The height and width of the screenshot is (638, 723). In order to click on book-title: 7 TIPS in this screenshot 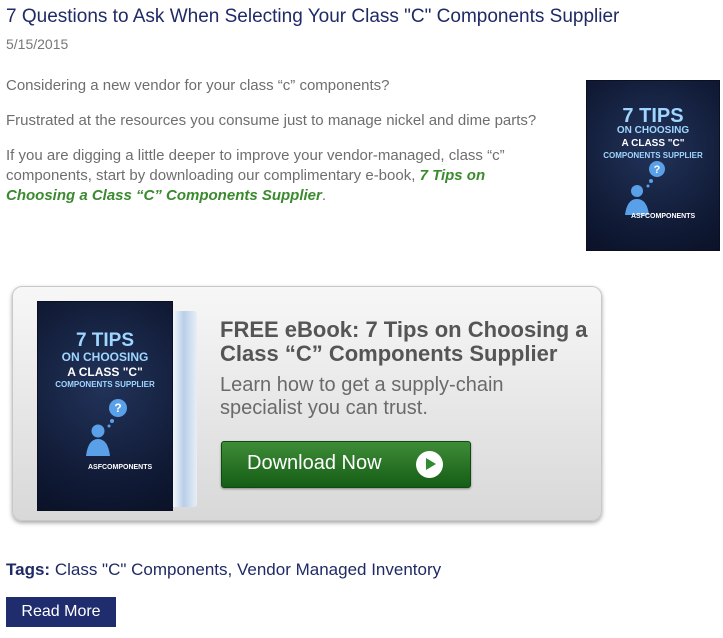, I will do `click(105, 340)`.